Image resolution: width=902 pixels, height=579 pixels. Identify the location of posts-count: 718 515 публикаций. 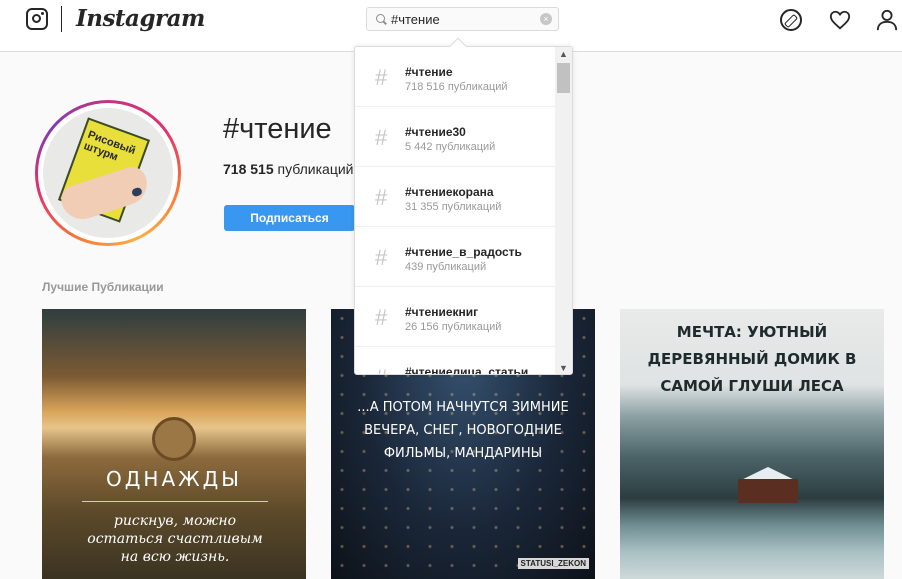
(288, 169).